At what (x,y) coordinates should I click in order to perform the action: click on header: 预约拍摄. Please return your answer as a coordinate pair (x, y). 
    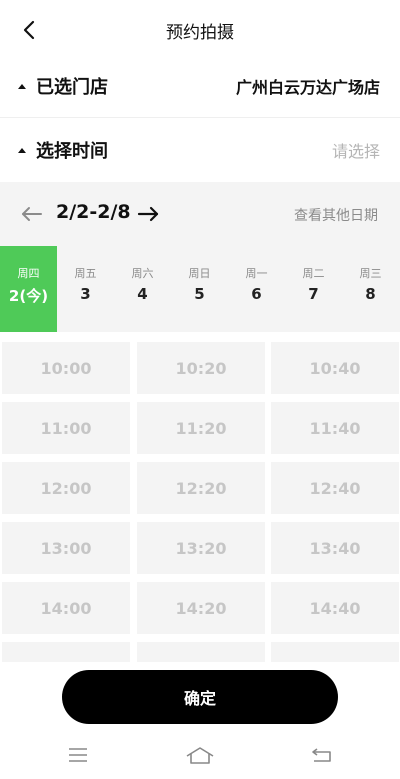
    Looking at the image, I should click on (200, 29).